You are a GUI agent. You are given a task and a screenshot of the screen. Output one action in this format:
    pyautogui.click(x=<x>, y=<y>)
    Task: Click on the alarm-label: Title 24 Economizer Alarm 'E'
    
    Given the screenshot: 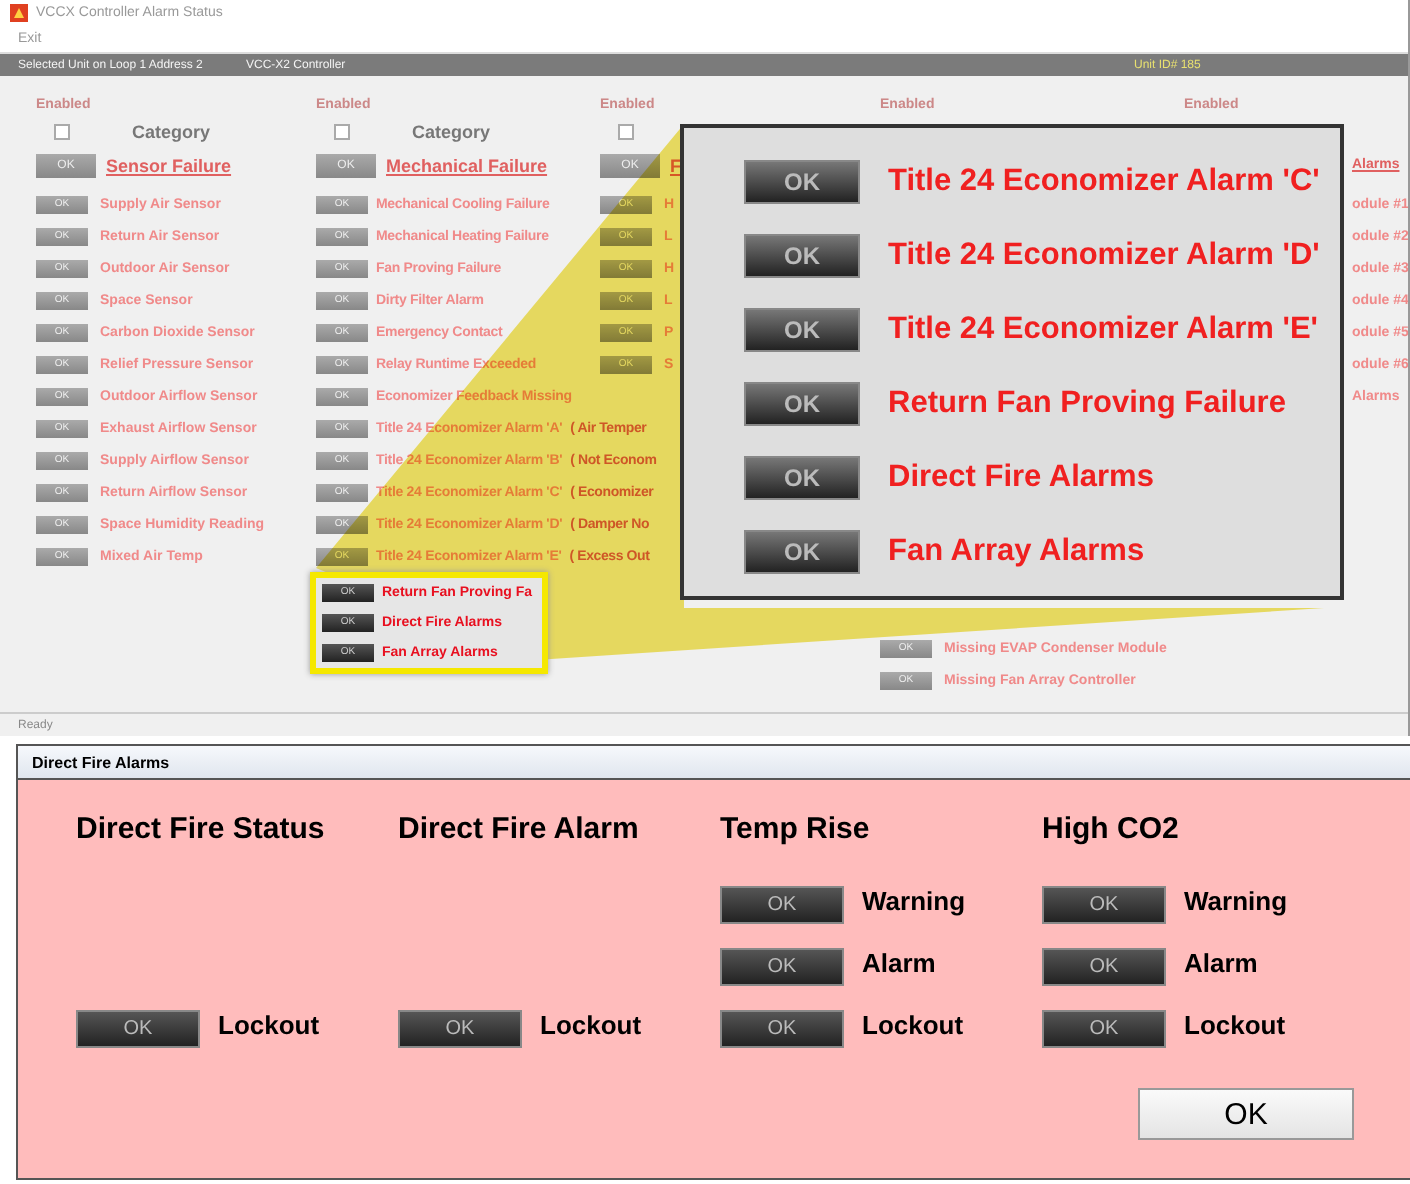 What is the action you would take?
    pyautogui.click(x=1103, y=329)
    